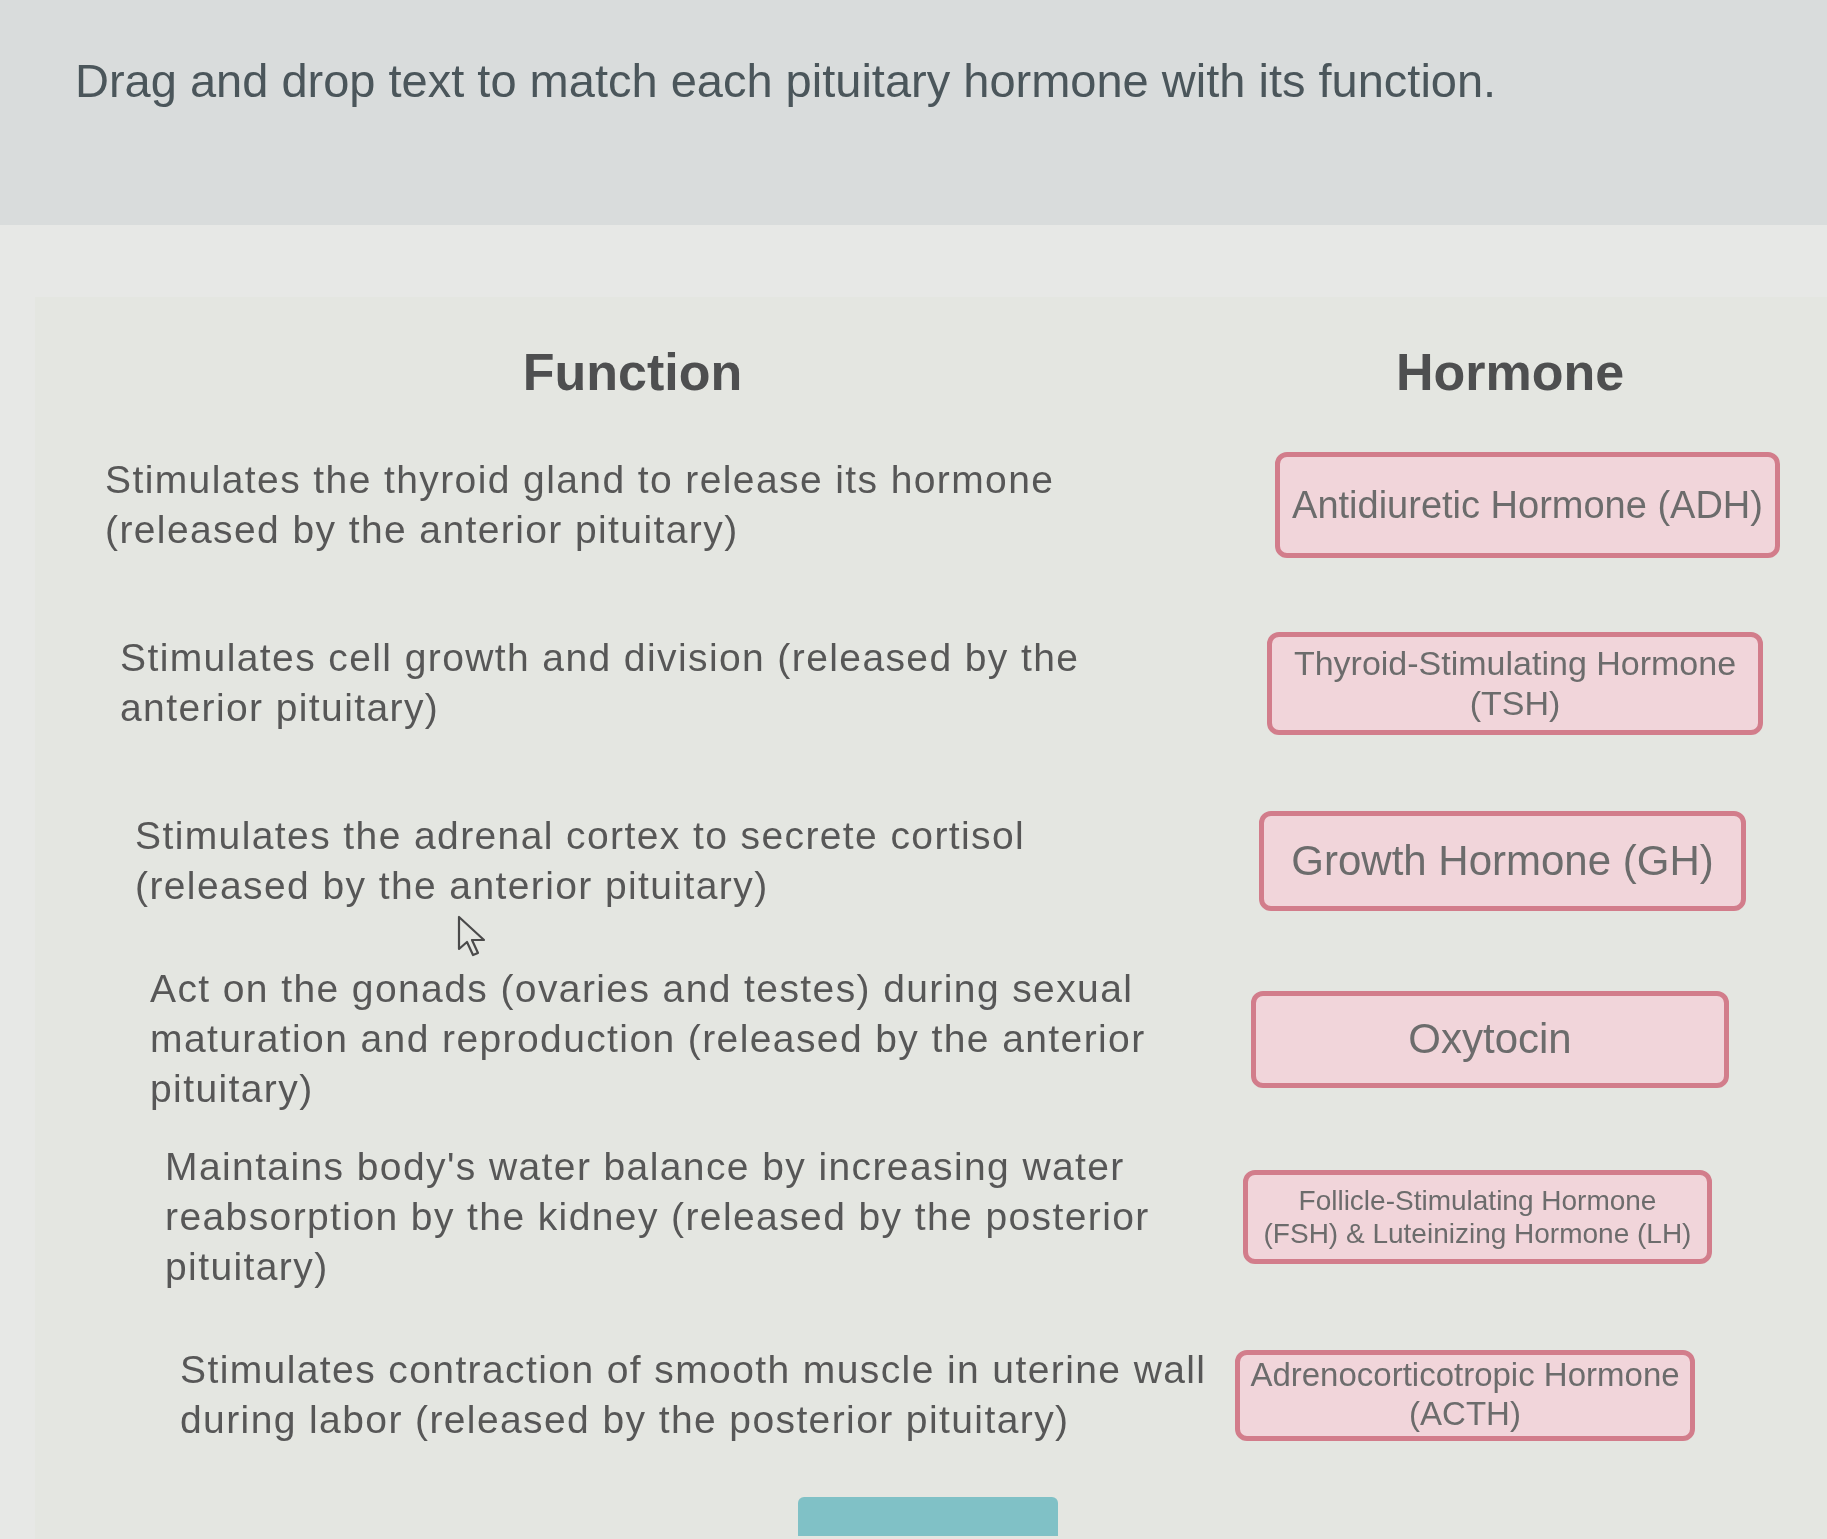  I want to click on function-description: Stimulates the adrenal cortex to secrete cortisol (released by the anterior pituitary), so click(580, 861).